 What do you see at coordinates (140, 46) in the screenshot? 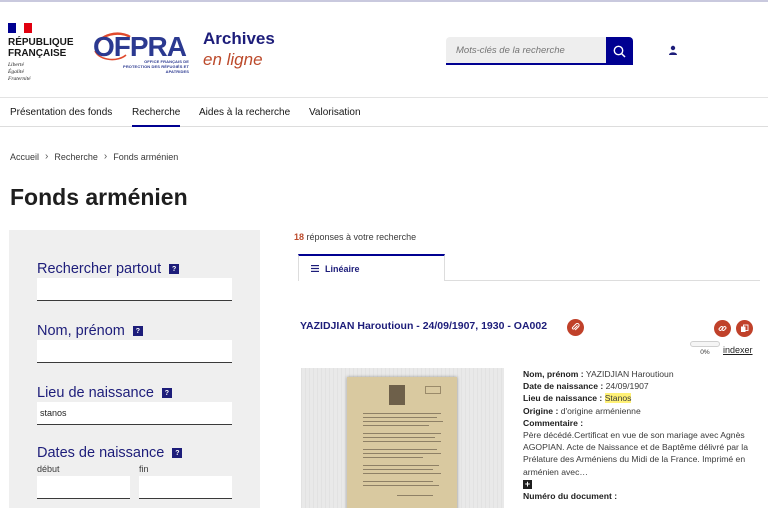
I see `ofpra-wordmark: OFPRA` at bounding box center [140, 46].